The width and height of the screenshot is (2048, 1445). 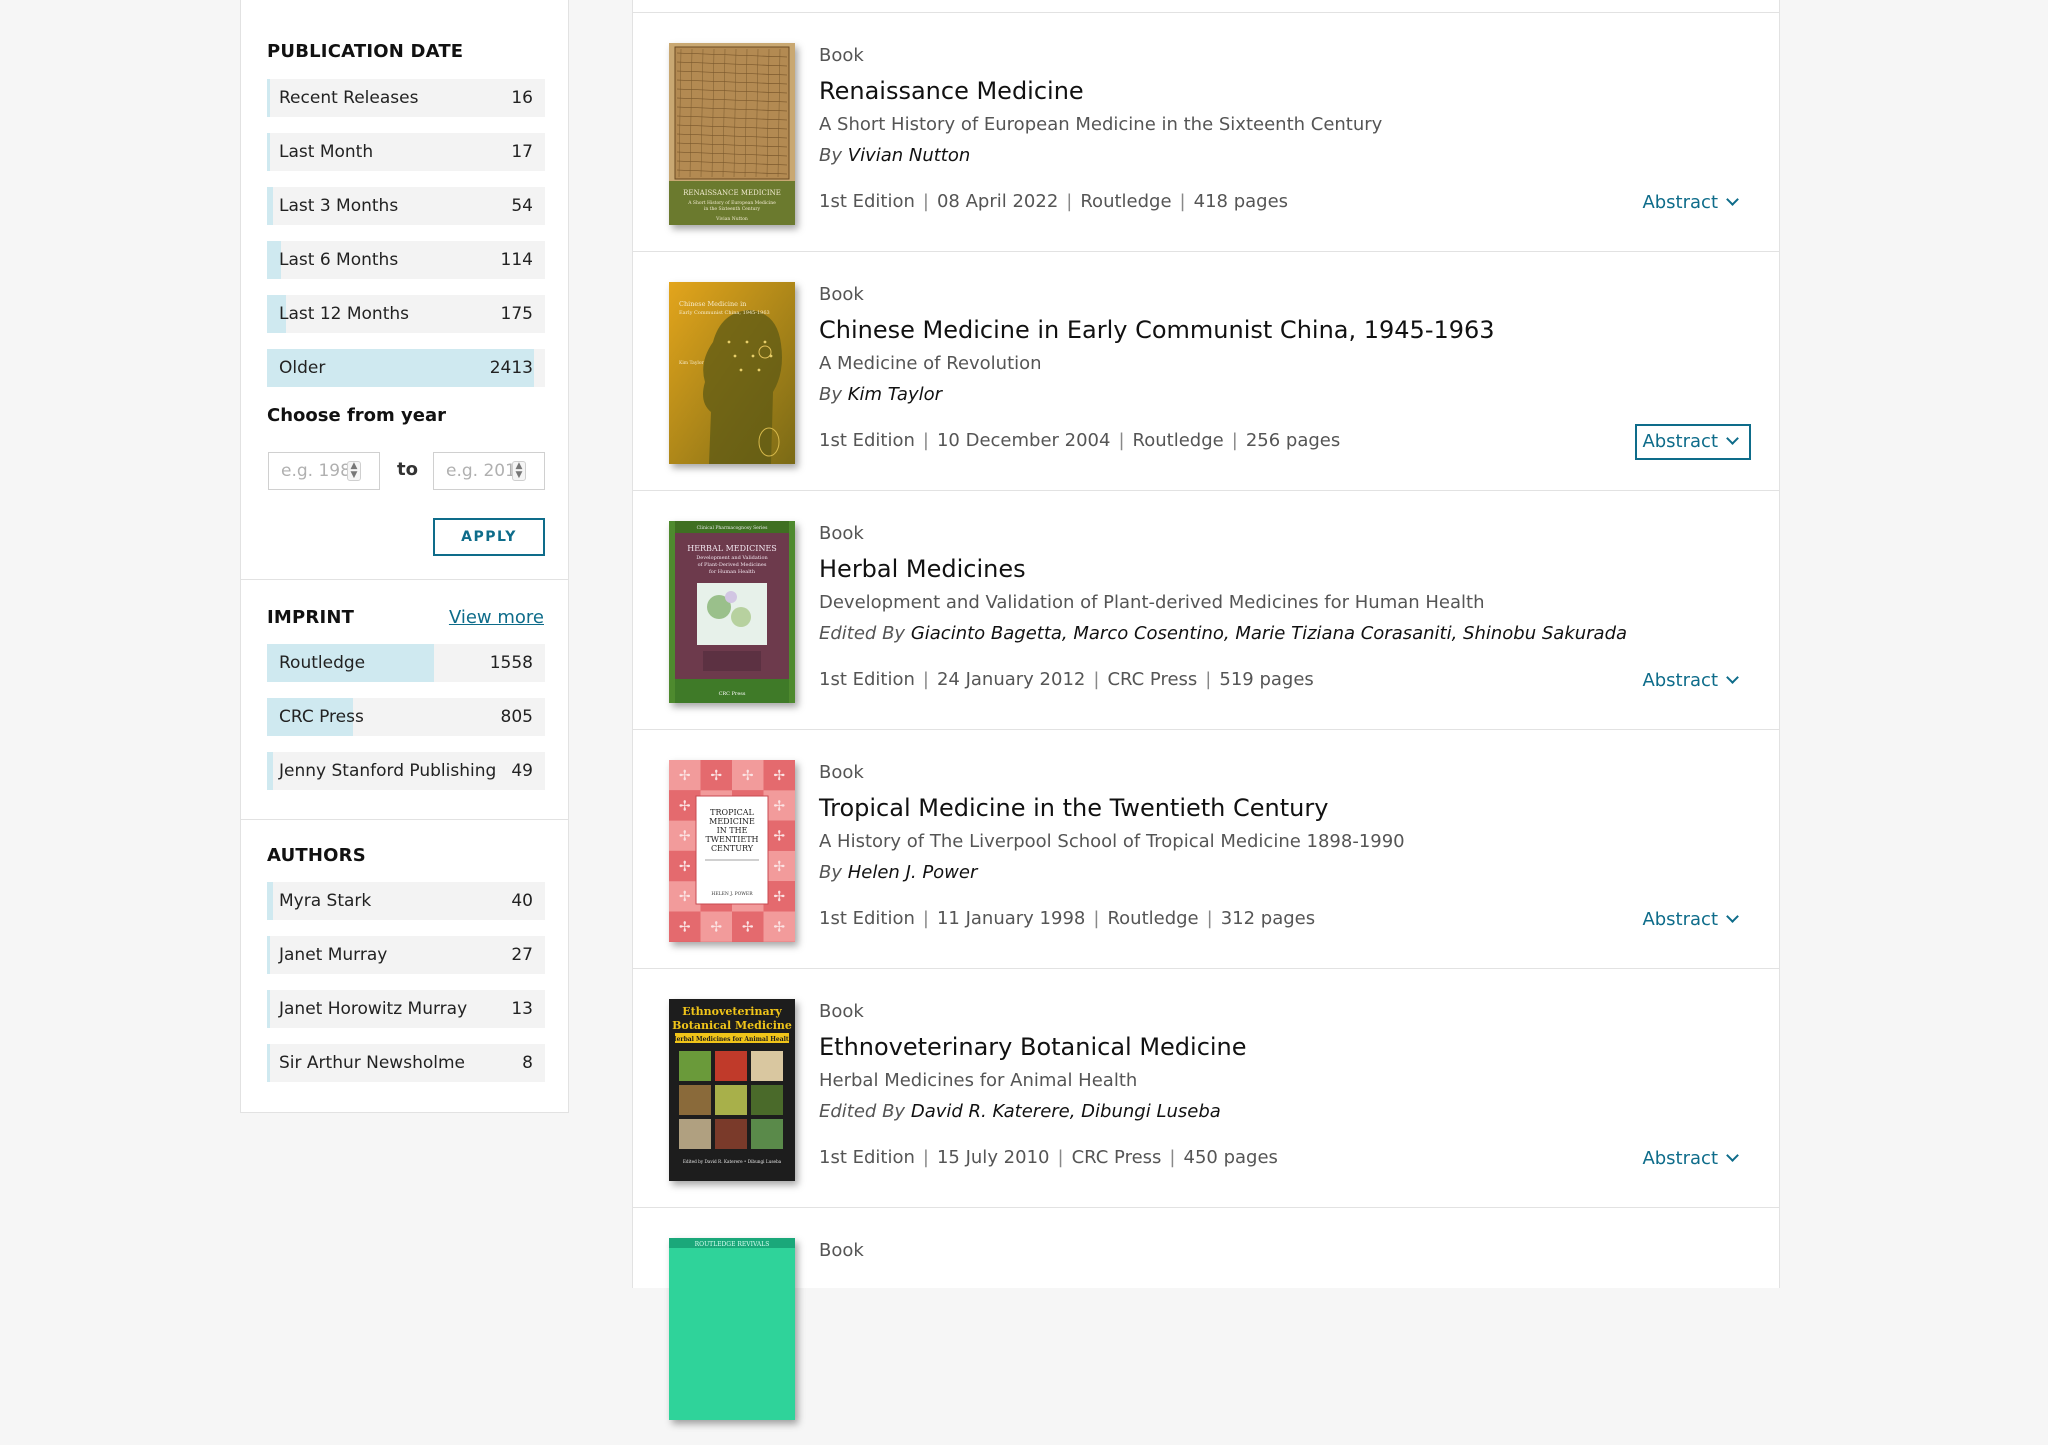 What do you see at coordinates (406, 314) in the screenshot?
I see `facet-last-12-months: Last 12 Months 175` at bounding box center [406, 314].